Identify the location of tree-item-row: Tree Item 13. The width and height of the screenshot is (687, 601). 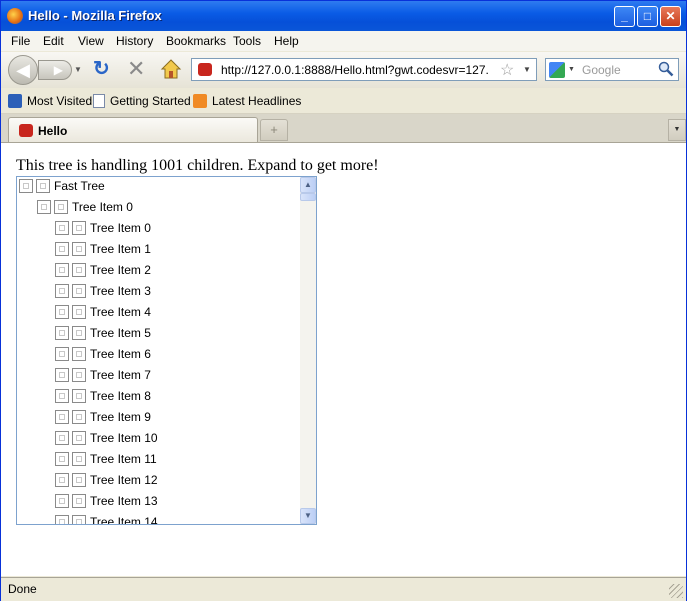
(106, 502).